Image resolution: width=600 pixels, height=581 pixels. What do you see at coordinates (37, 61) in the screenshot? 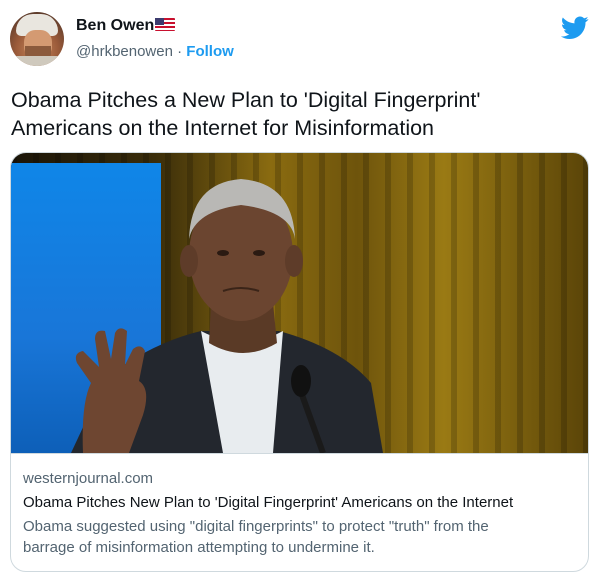
I see `avatar-shirt` at bounding box center [37, 61].